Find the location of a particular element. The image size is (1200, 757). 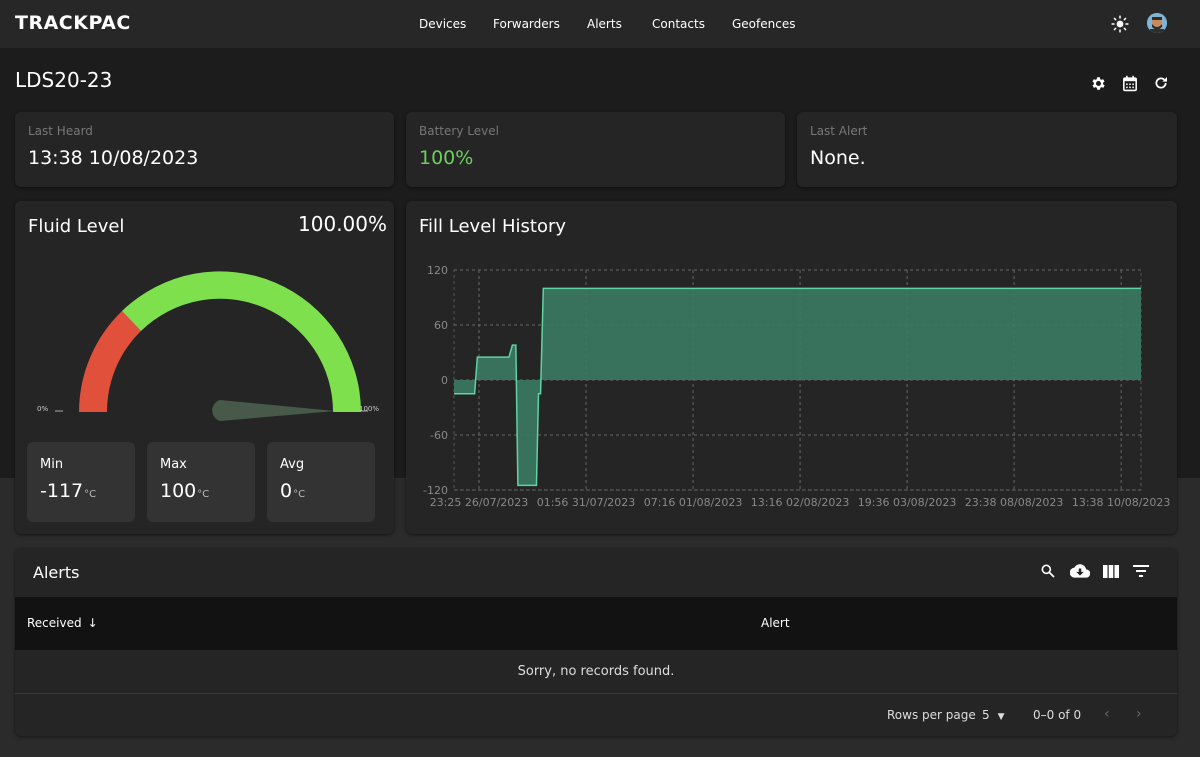

max-value: 100°C is located at coordinates (185, 491).